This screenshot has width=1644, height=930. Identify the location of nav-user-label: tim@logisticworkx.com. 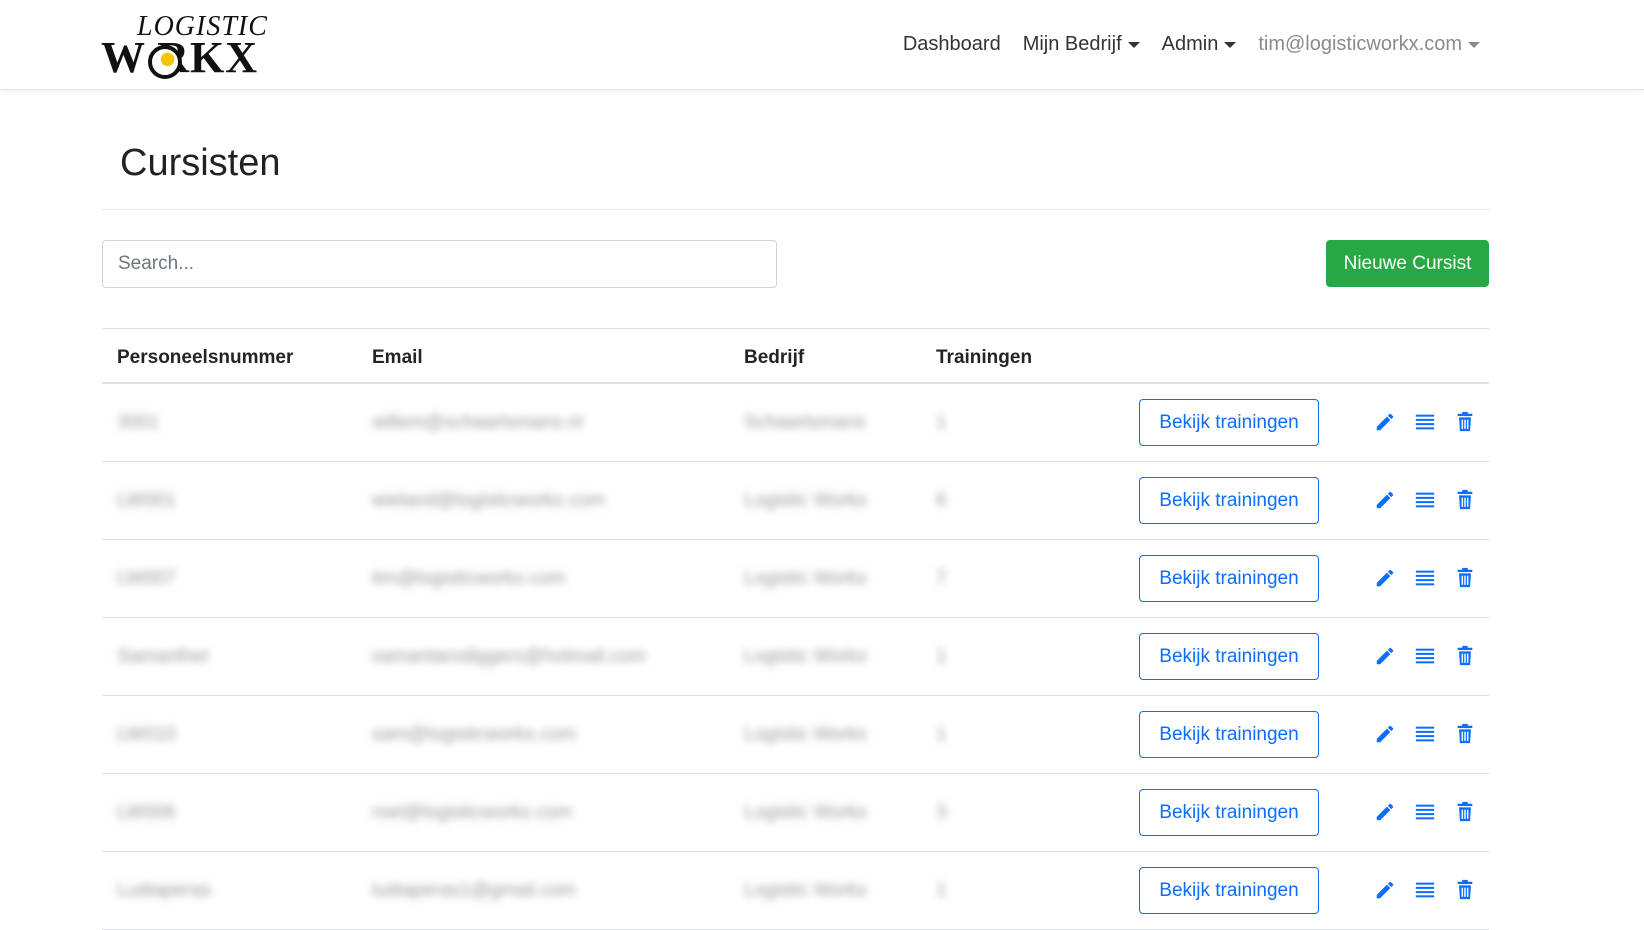
(1360, 44).